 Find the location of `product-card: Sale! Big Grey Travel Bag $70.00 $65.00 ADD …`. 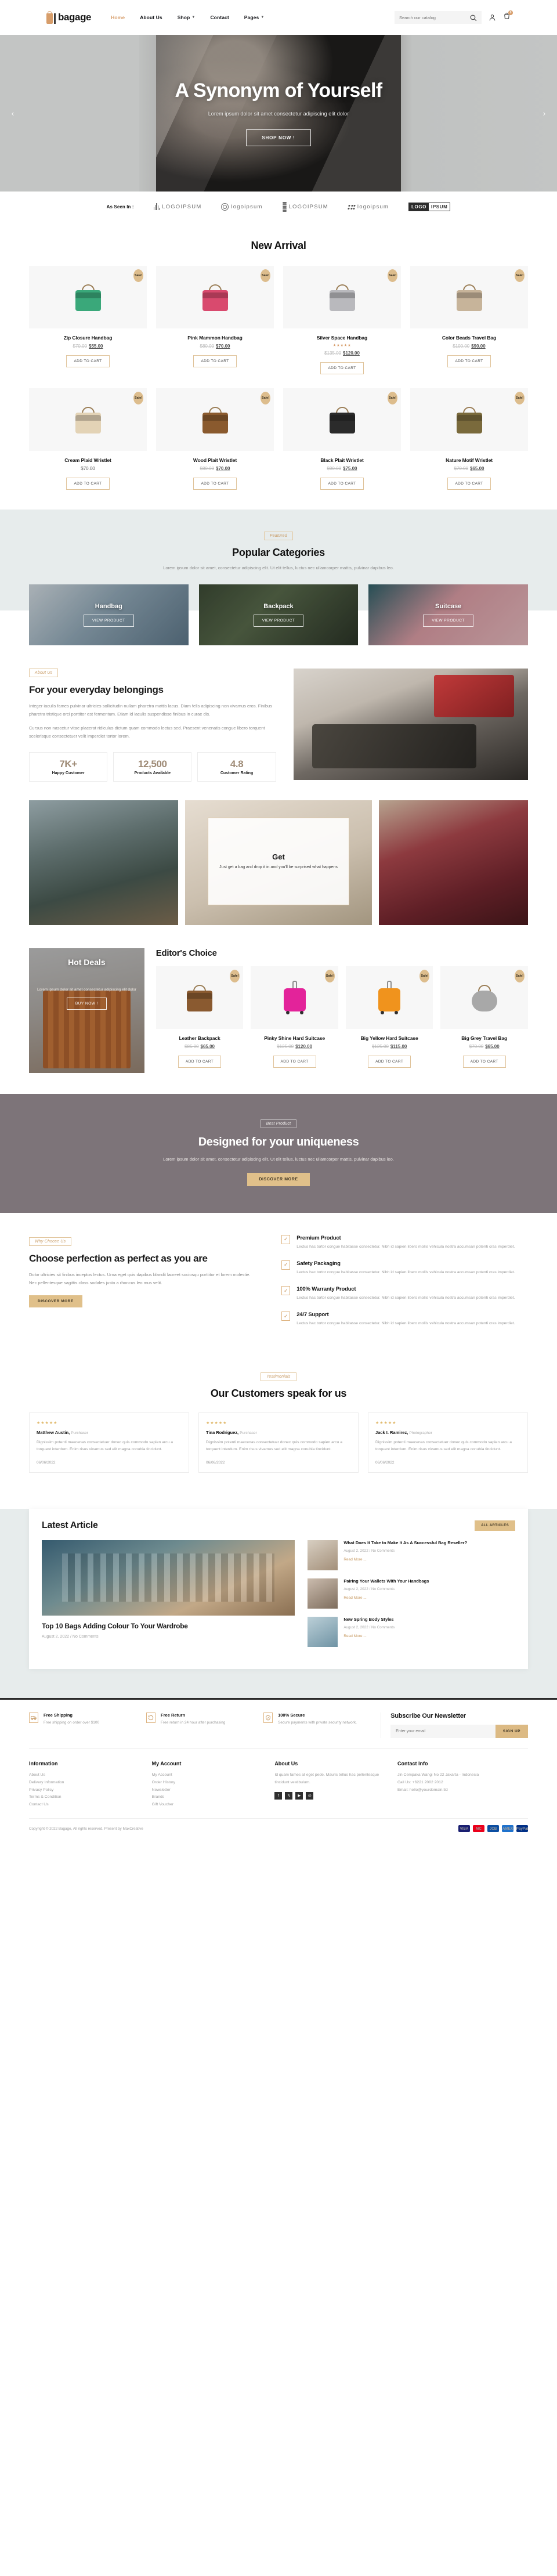

product-card: Sale! Big Grey Travel Bag $70.00 $65.00 ADD … is located at coordinates (484, 1017).